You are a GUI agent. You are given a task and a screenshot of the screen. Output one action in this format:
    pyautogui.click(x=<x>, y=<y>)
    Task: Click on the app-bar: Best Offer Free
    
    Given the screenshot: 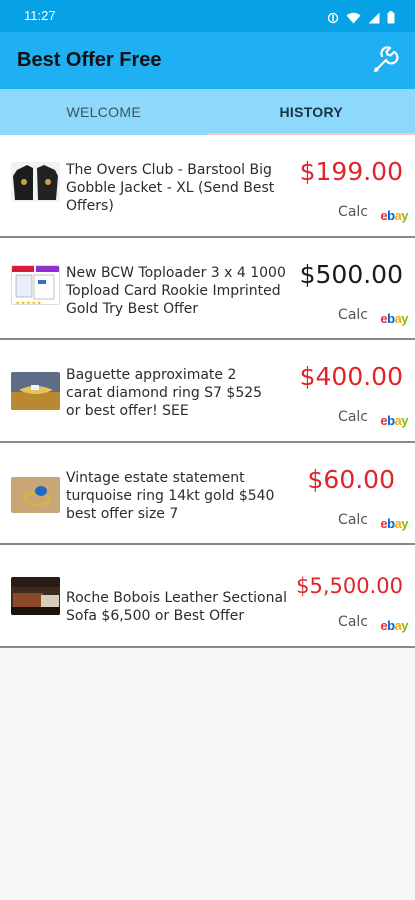 What is the action you would take?
    pyautogui.click(x=207, y=60)
    